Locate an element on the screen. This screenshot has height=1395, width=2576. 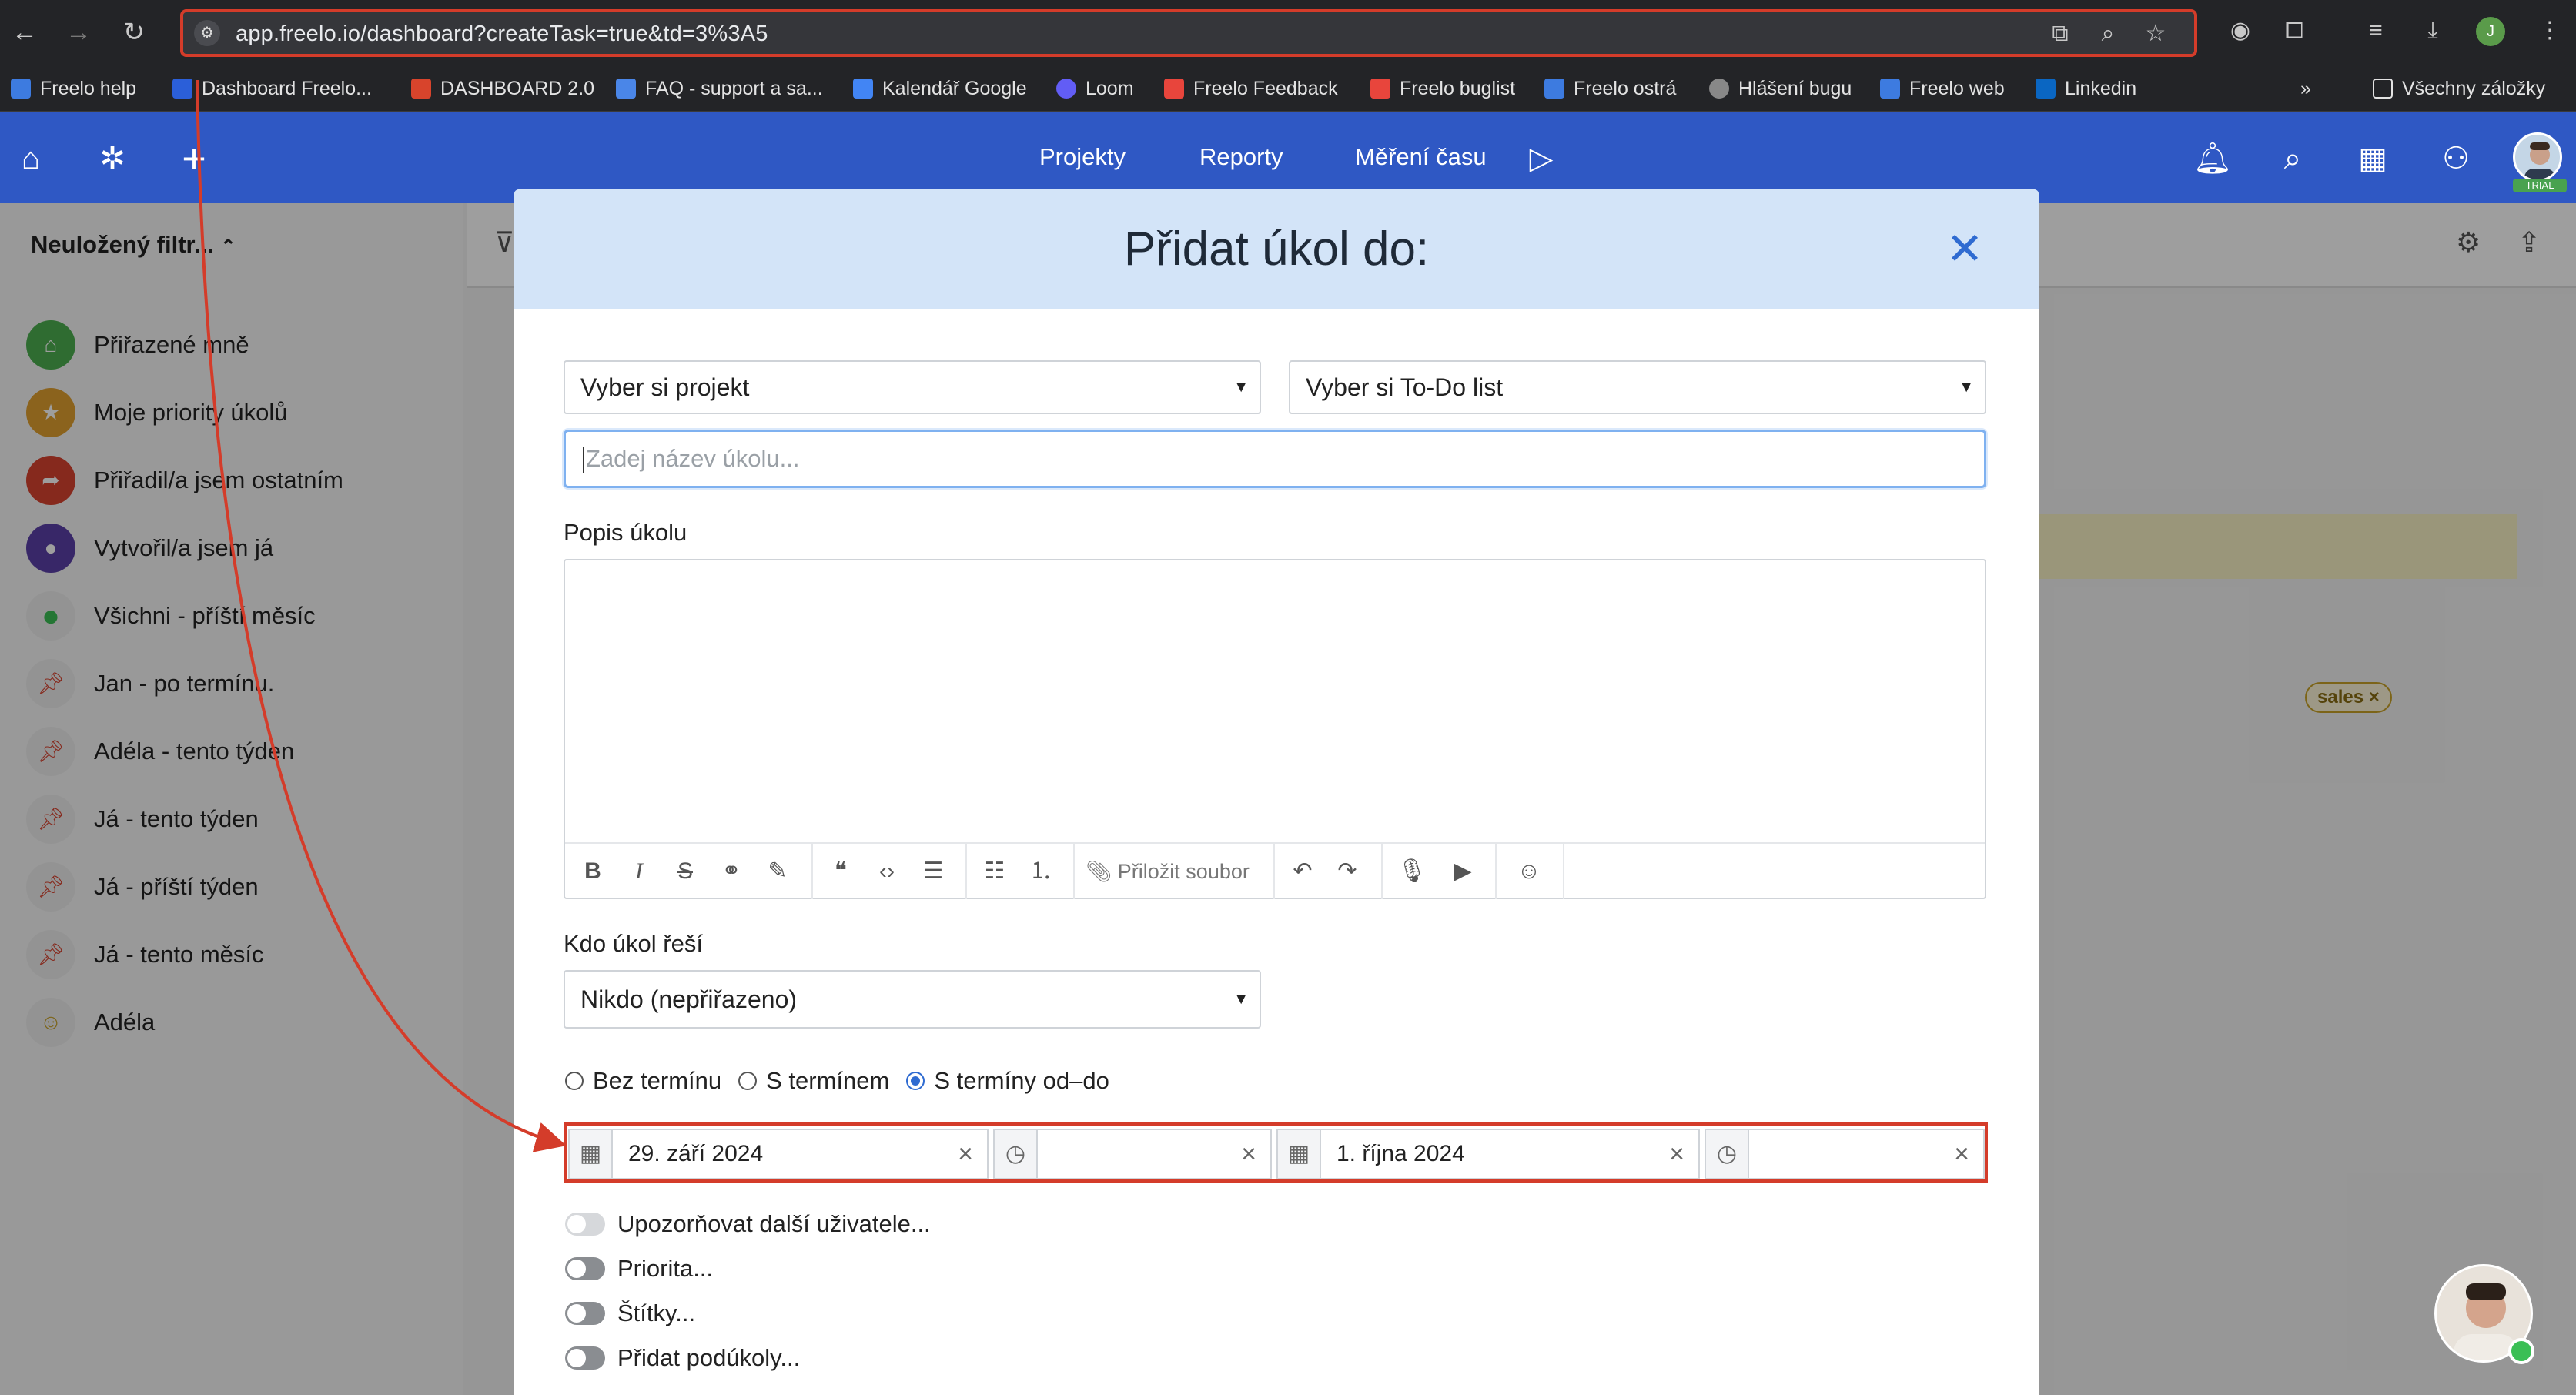
calendar-icon: ▦ is located at coordinates (2372, 158).